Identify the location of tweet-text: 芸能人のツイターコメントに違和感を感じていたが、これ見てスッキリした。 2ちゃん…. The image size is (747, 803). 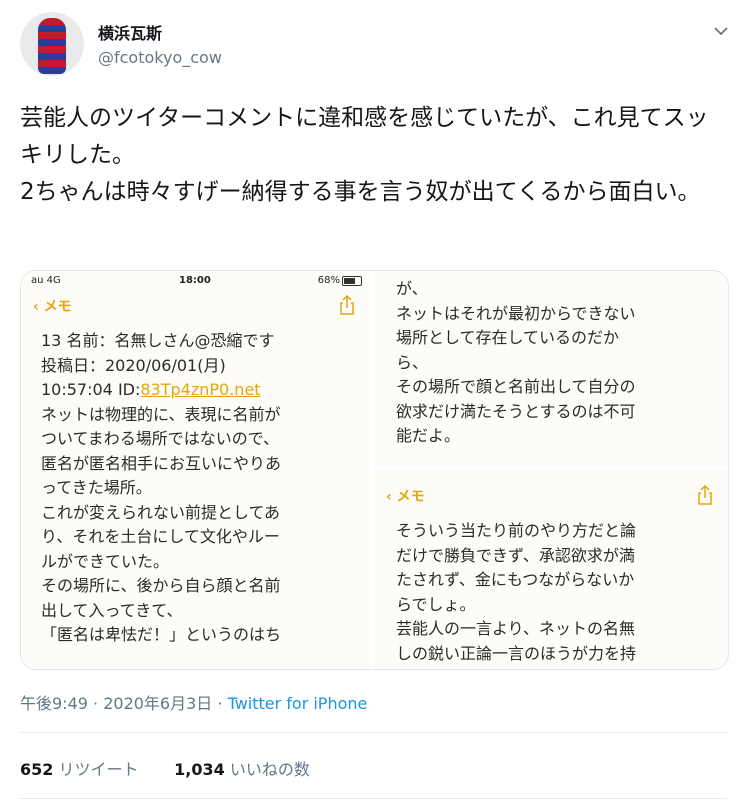
(364, 155).